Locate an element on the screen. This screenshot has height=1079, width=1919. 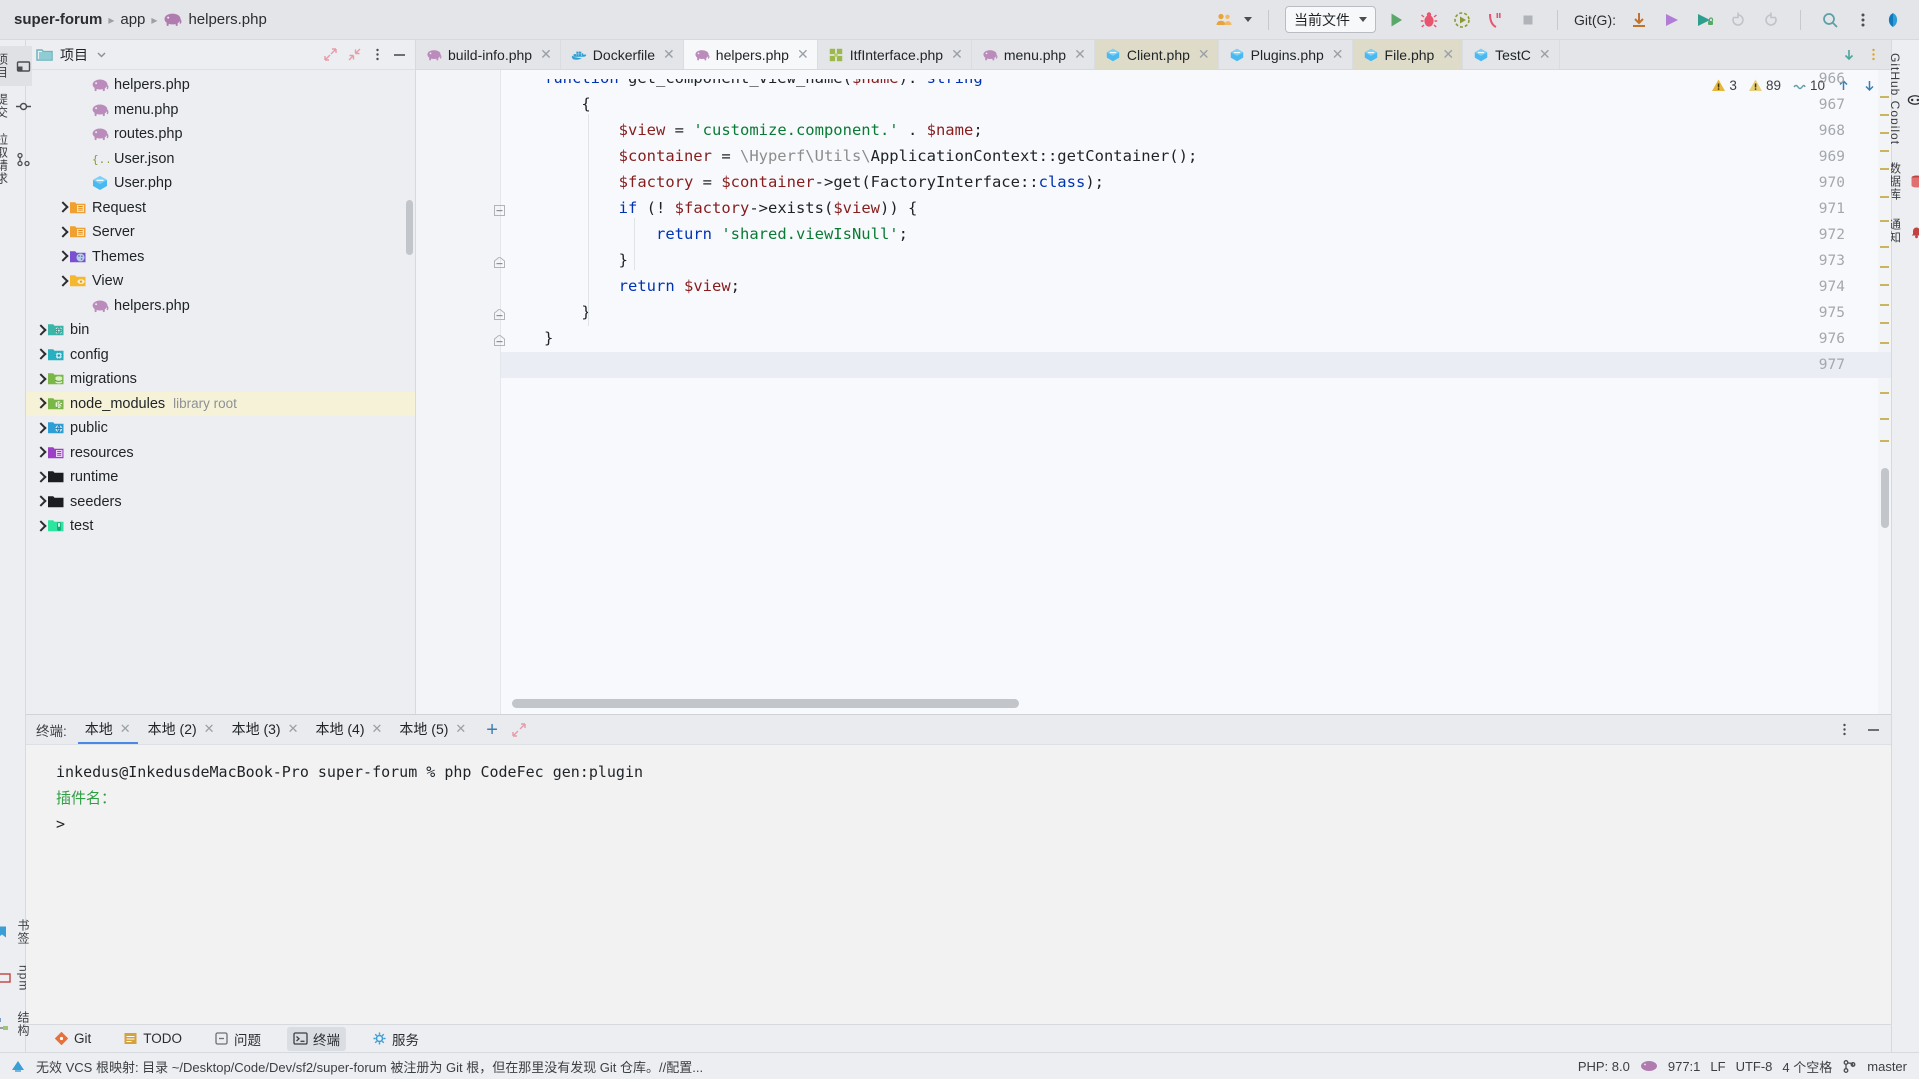
avatar-dropdown-caret is located at coordinates (1248, 19).